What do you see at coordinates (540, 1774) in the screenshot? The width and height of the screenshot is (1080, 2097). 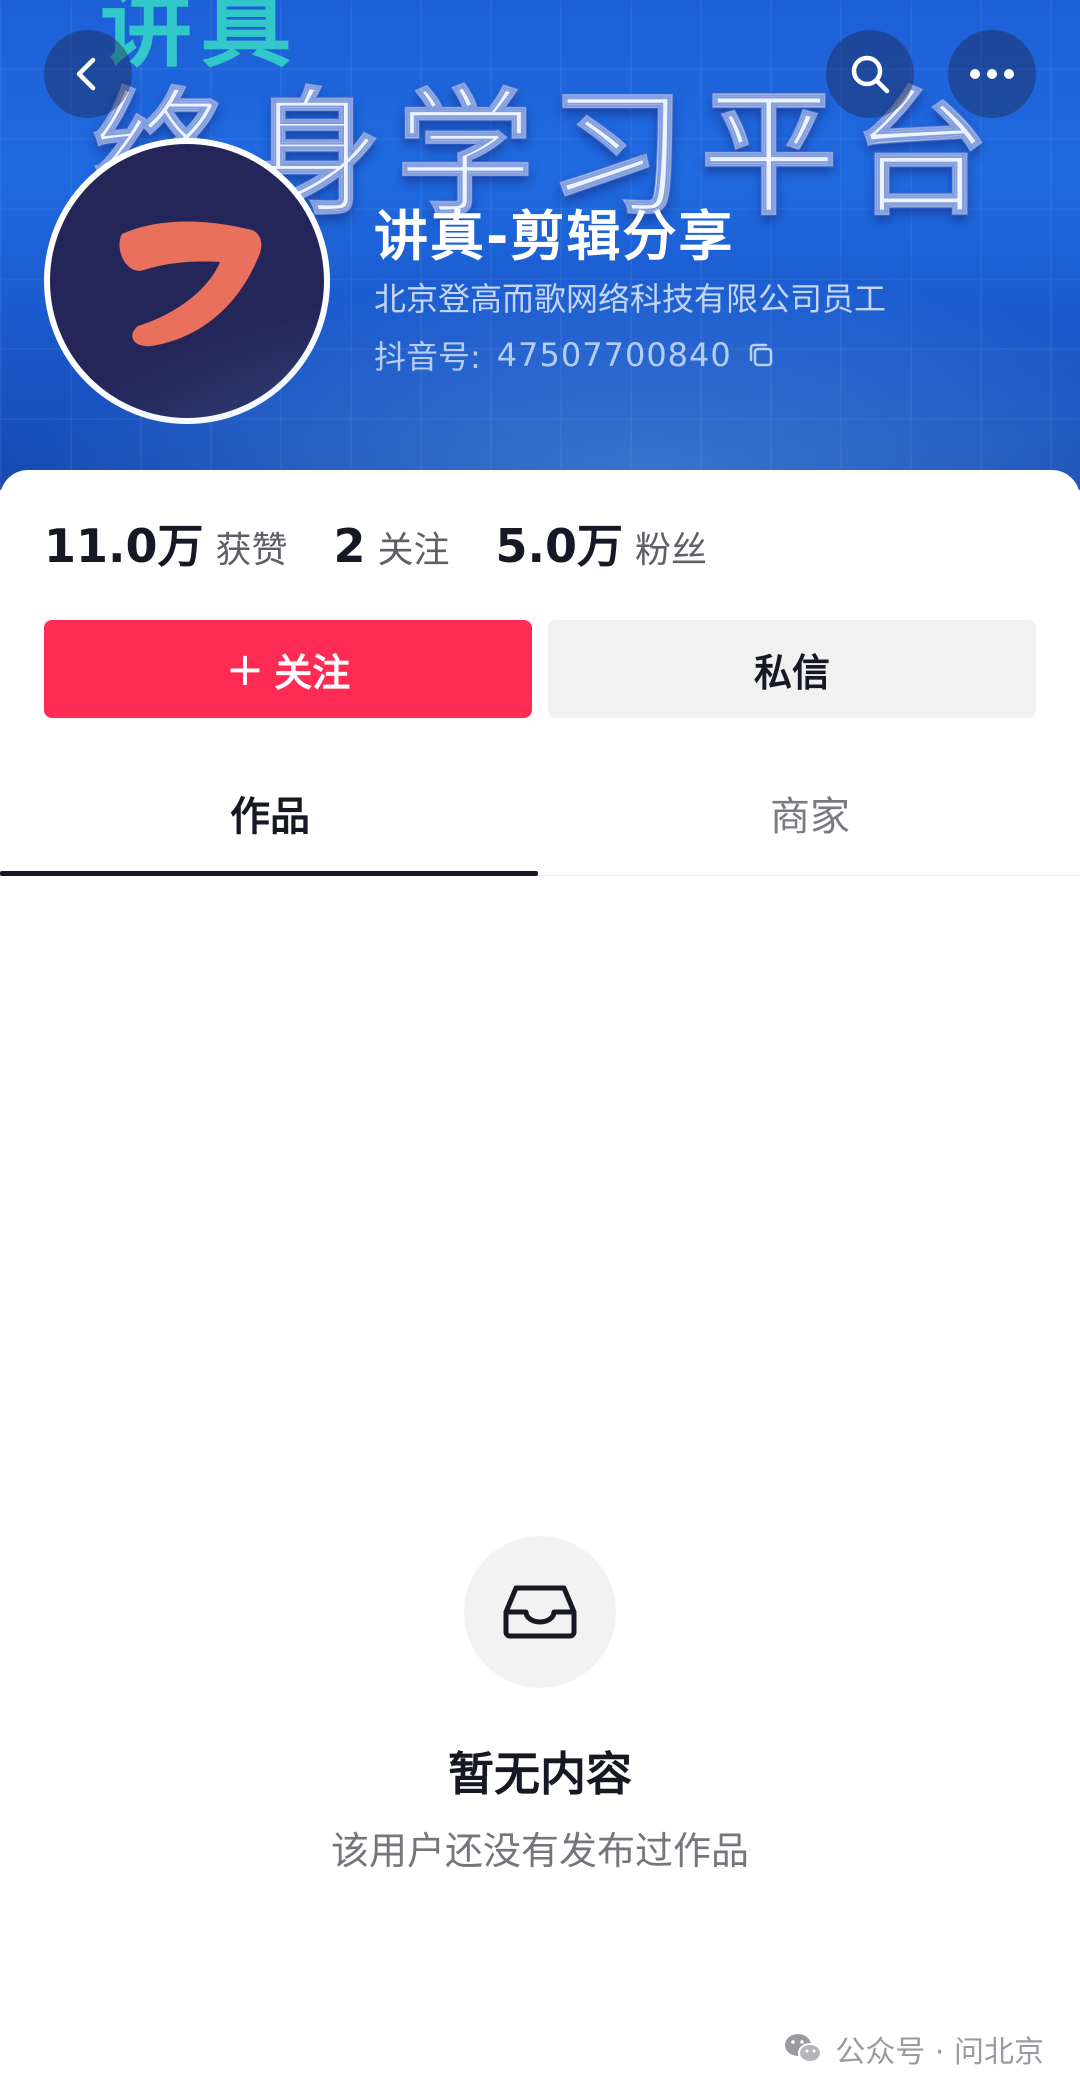 I see `empty-state-title: 暂无内容` at bounding box center [540, 1774].